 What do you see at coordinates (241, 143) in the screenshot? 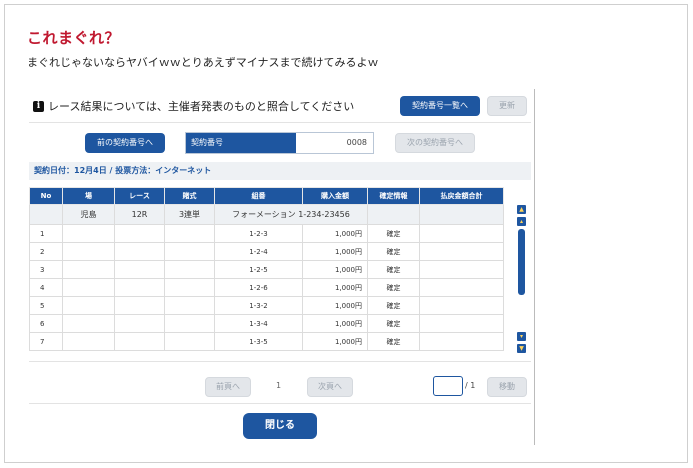
I see `contract-number-label: 契約番号` at bounding box center [241, 143].